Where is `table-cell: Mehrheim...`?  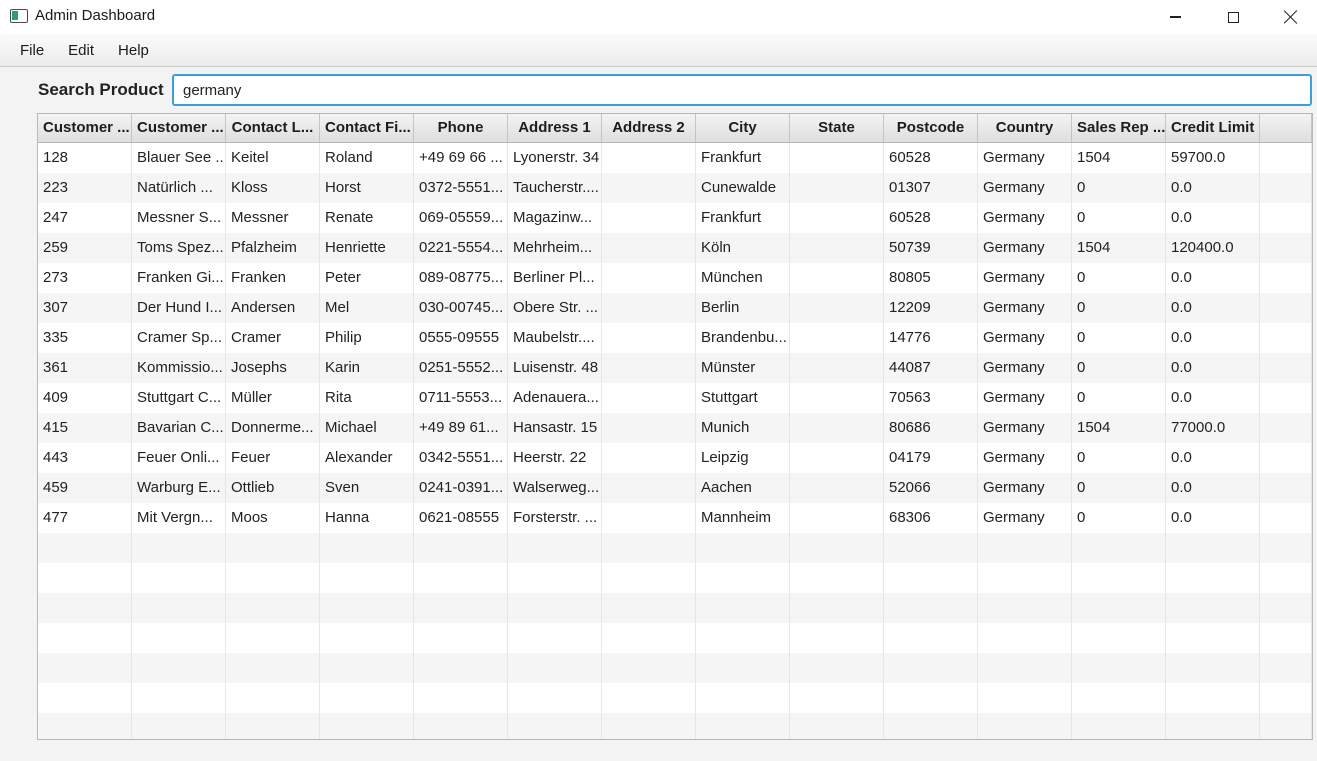 table-cell: Mehrheim... is located at coordinates (555, 248).